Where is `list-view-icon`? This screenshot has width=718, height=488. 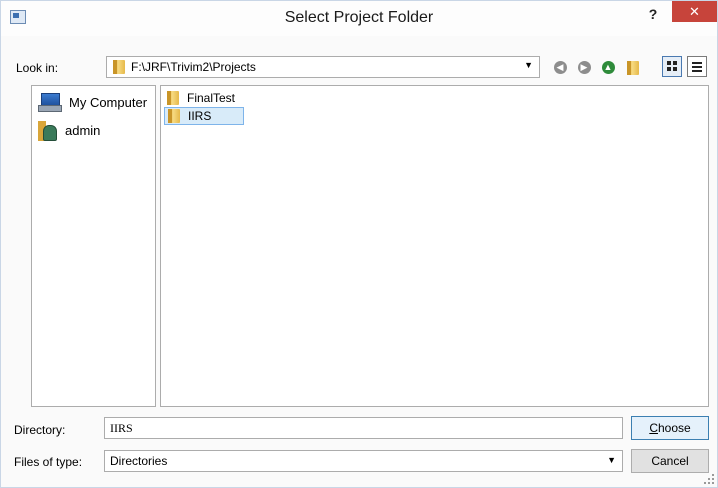
list-view-icon is located at coordinates (672, 66).